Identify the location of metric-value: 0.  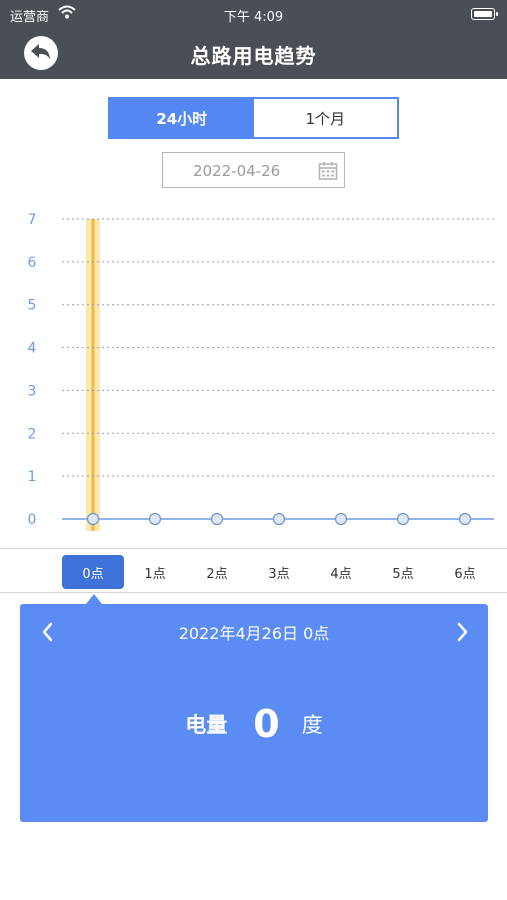
(266, 724).